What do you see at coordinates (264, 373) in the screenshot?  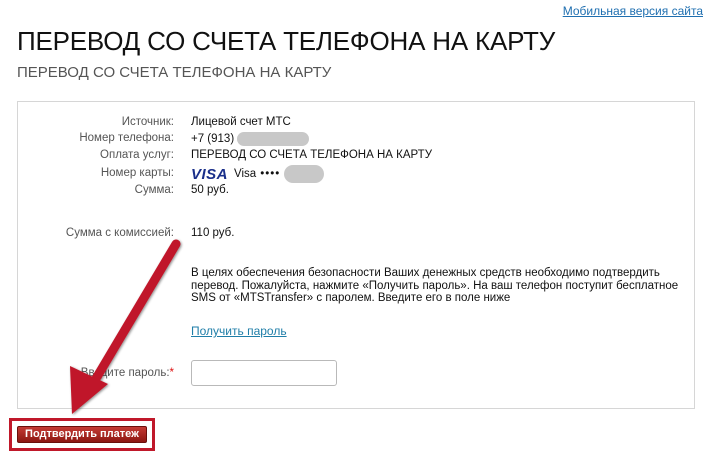 I see `password-input` at bounding box center [264, 373].